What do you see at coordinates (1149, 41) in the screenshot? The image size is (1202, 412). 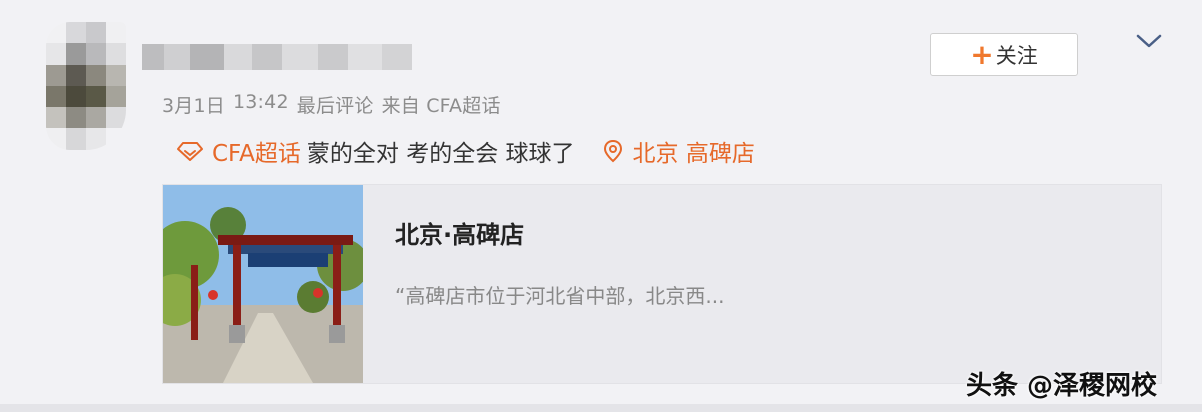 I see `chevron-down-icon` at bounding box center [1149, 41].